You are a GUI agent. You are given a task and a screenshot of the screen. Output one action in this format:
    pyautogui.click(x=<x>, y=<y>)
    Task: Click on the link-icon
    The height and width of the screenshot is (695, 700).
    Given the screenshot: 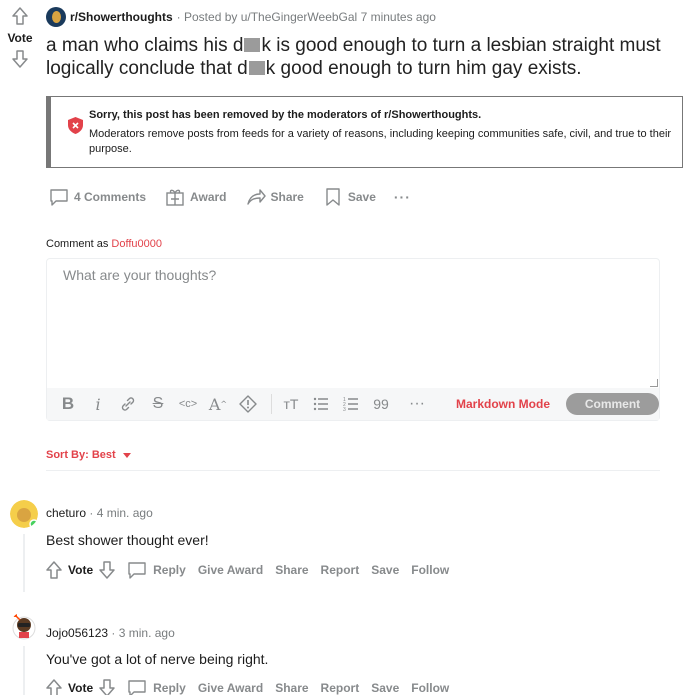 What is the action you would take?
    pyautogui.click(x=128, y=404)
    